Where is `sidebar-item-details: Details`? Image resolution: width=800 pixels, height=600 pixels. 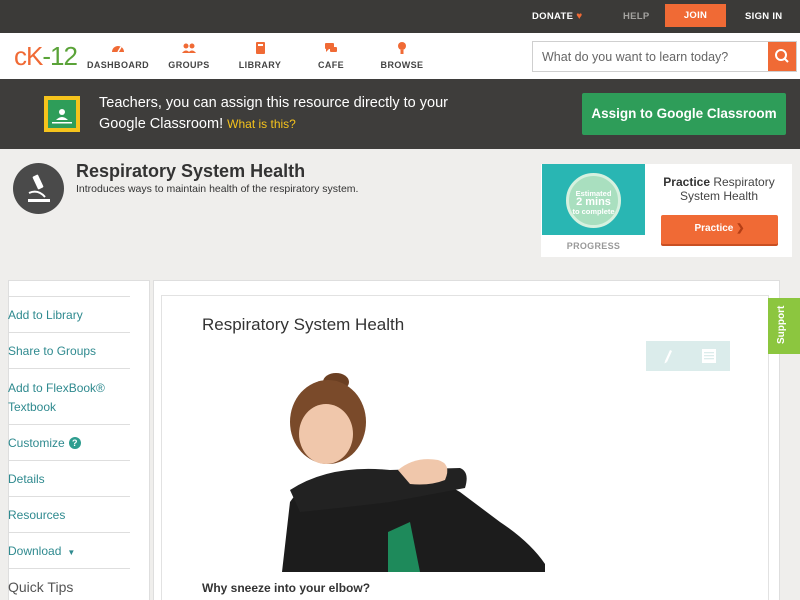 sidebar-item-details: Details is located at coordinates (69, 478).